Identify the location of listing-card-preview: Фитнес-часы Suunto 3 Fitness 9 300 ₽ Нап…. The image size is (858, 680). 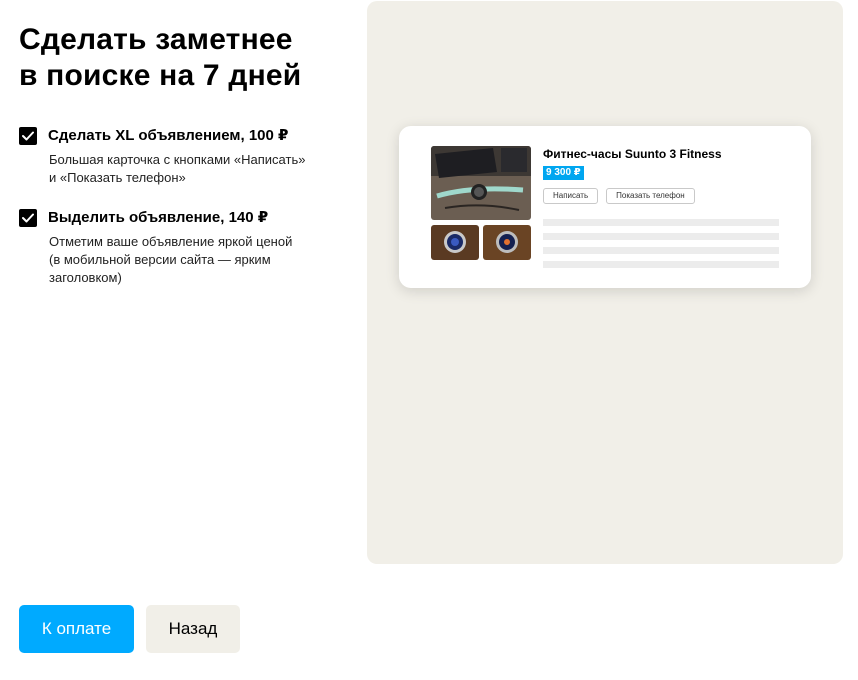
(605, 207).